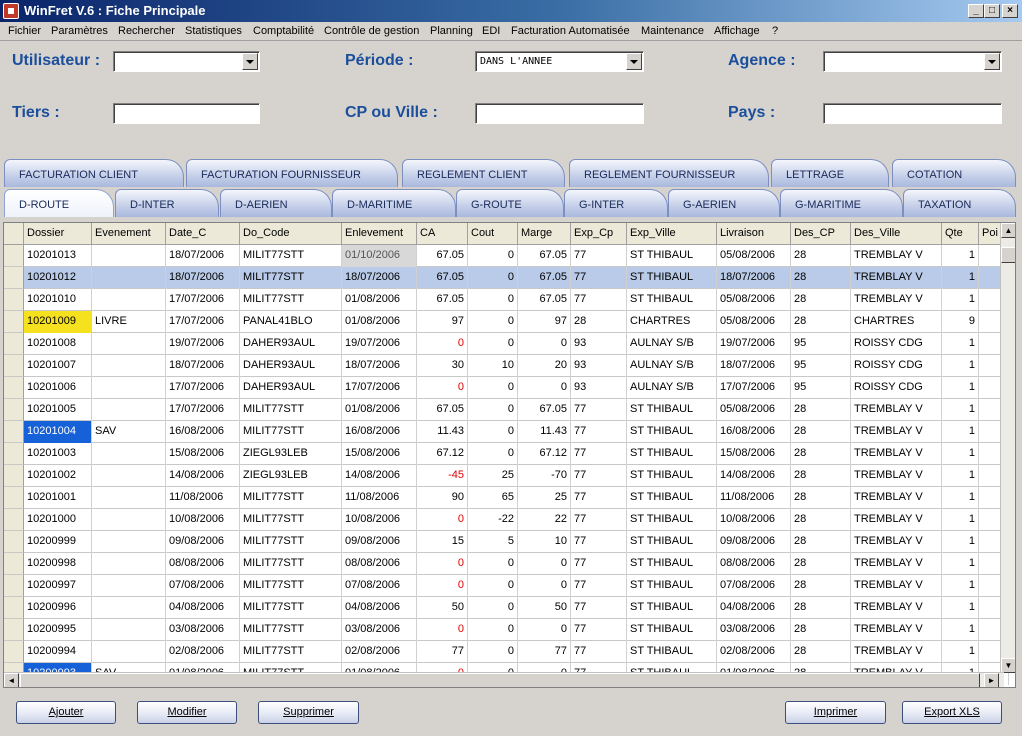 This screenshot has height=736, width=1022. I want to click on cell-evenement: LIVRE, so click(129, 322).